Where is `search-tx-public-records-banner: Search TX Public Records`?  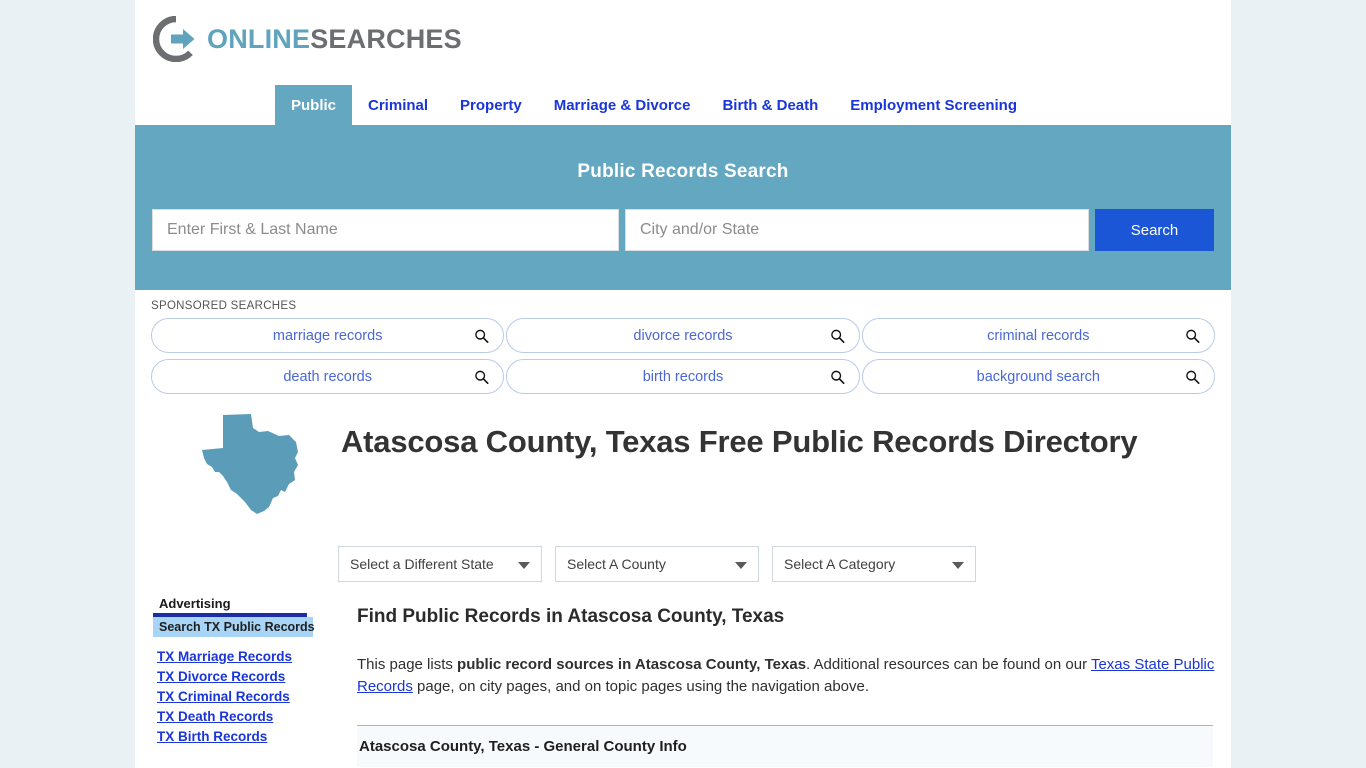
search-tx-public-records-banner: Search TX Public Records is located at coordinates (234, 627).